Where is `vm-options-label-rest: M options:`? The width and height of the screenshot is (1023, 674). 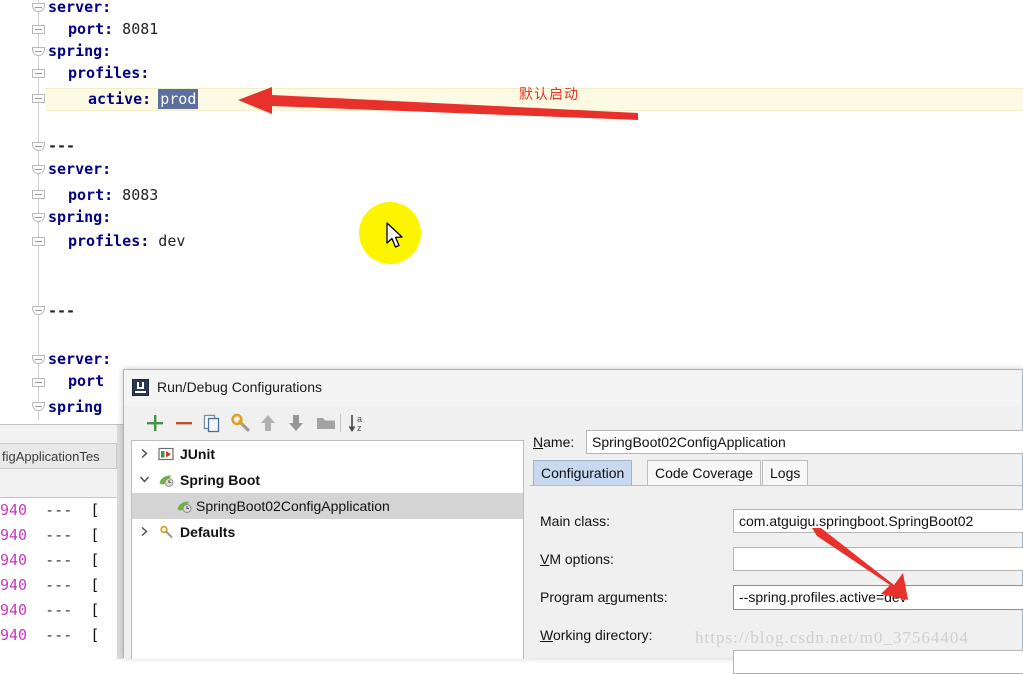 vm-options-label-rest: M options: is located at coordinates (581, 559).